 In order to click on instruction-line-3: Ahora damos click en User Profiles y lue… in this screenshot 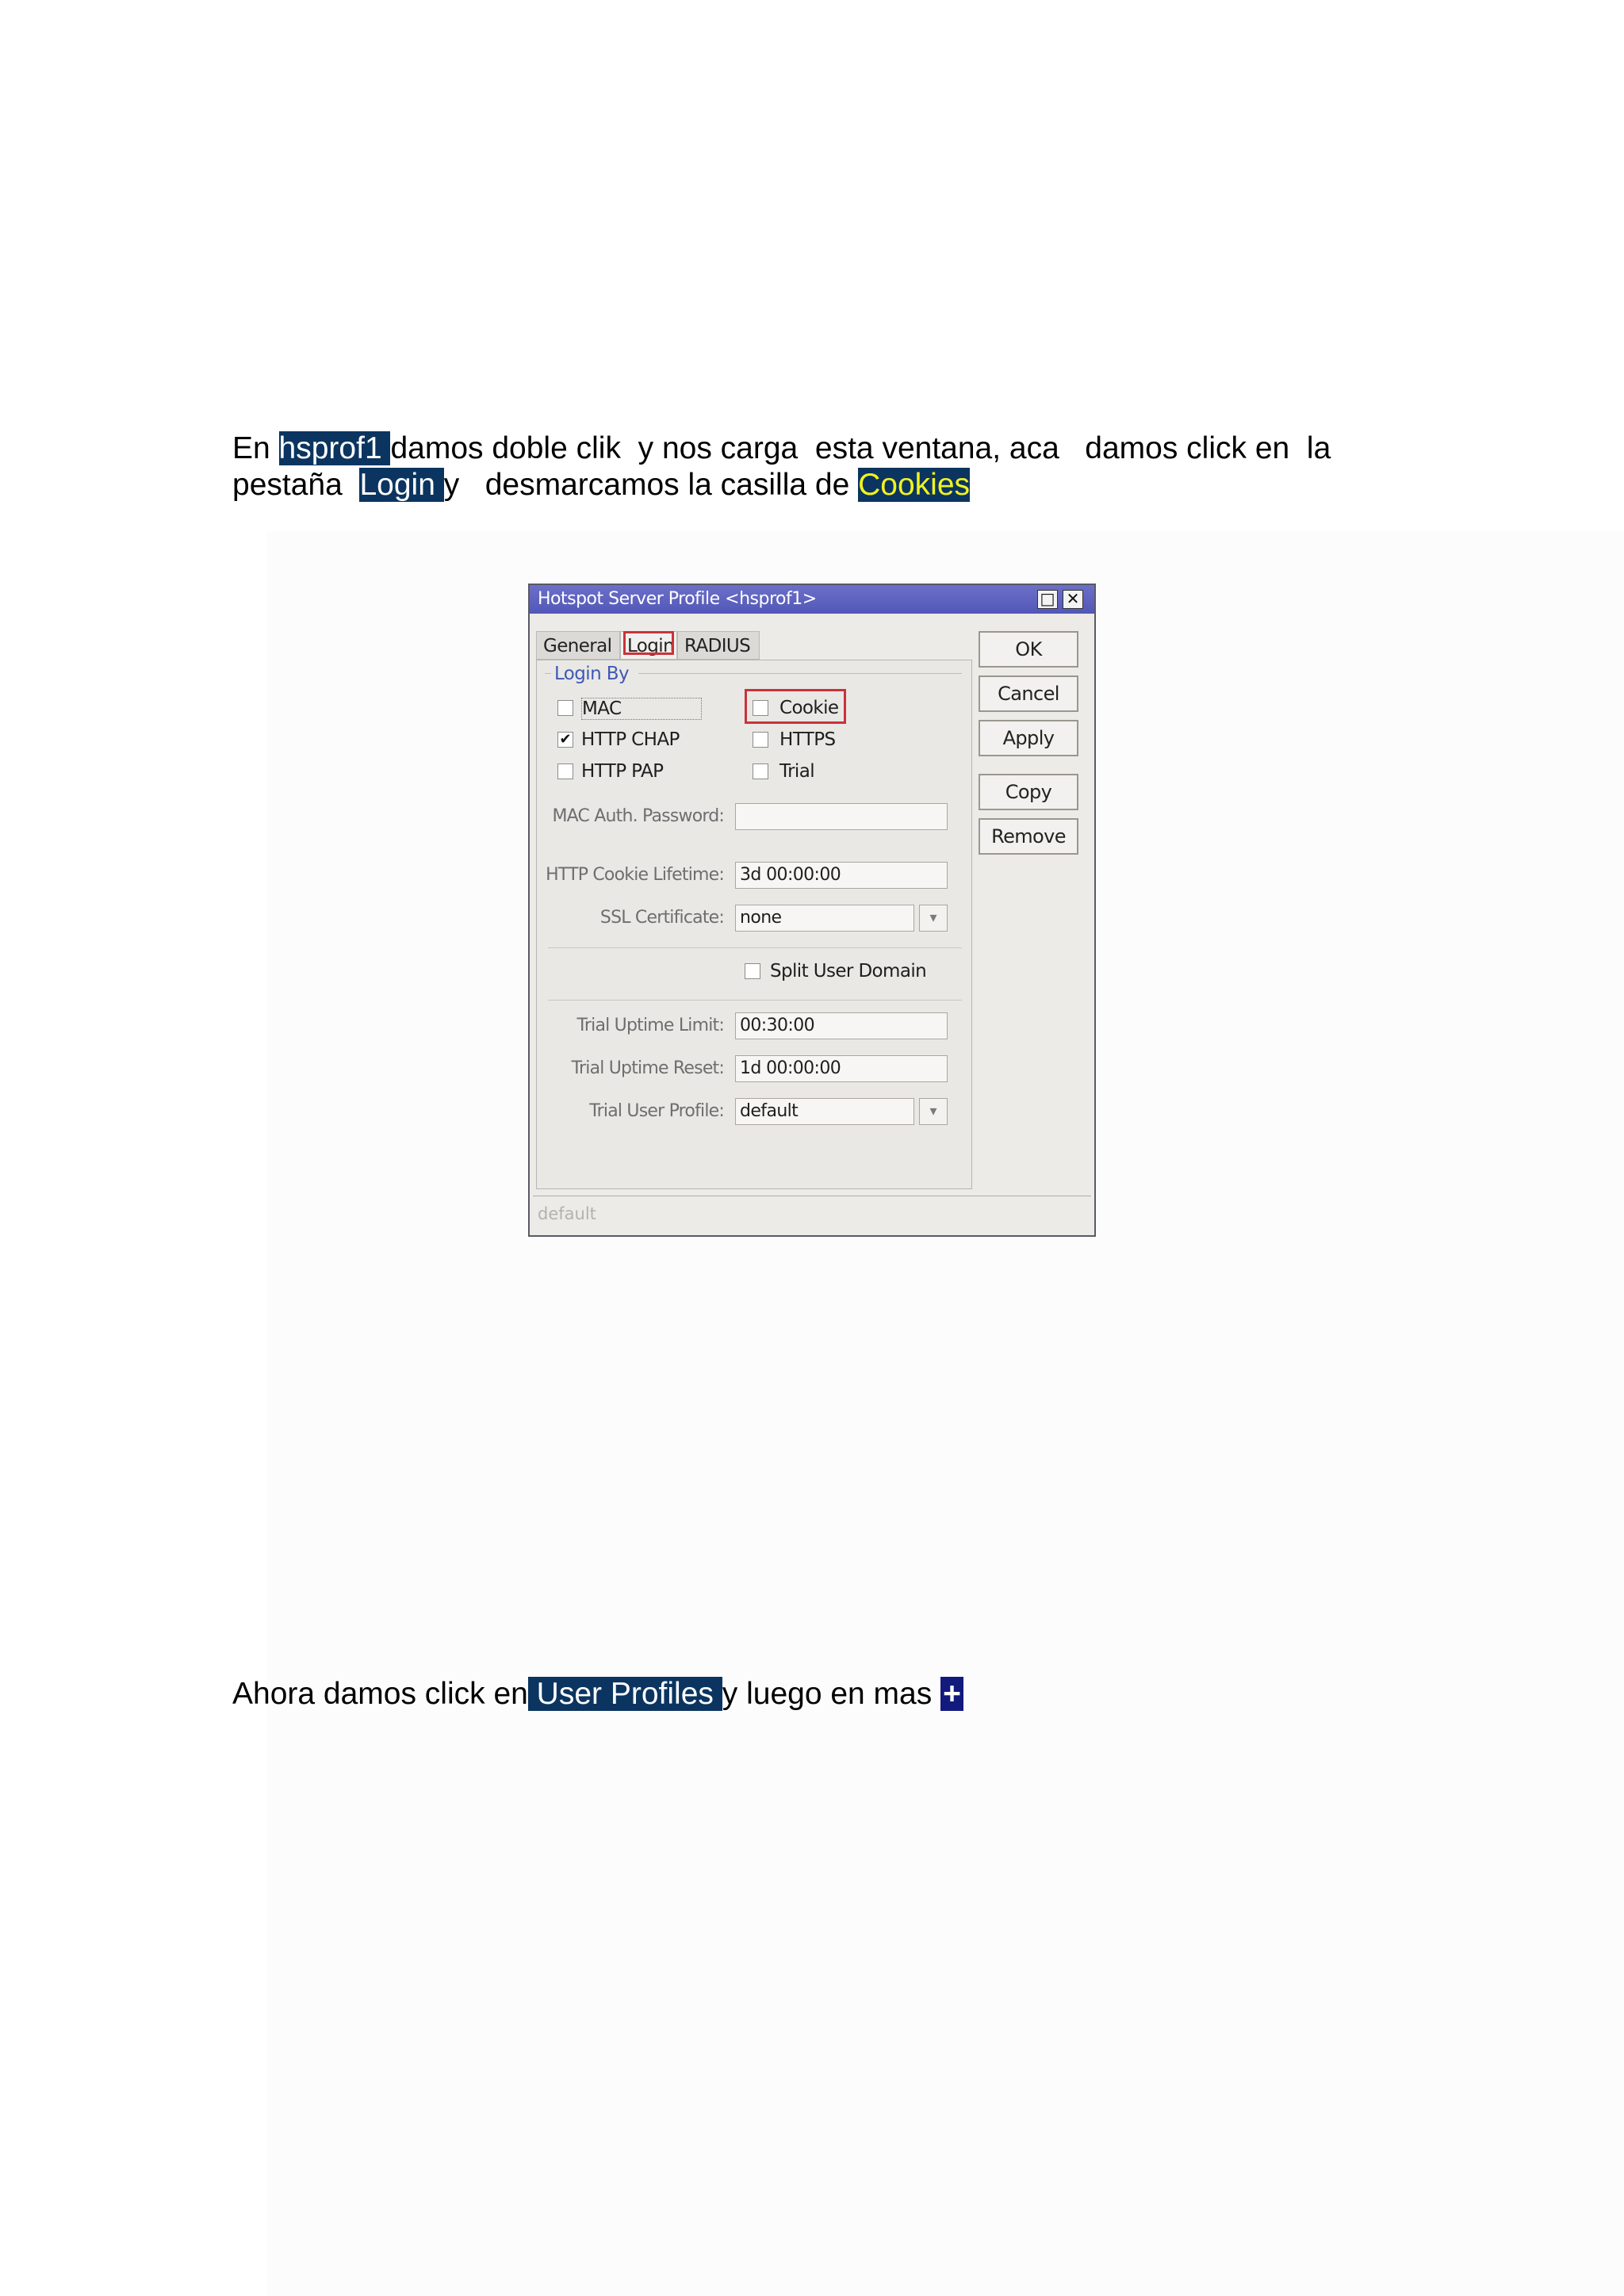, I will do `click(597, 1694)`.